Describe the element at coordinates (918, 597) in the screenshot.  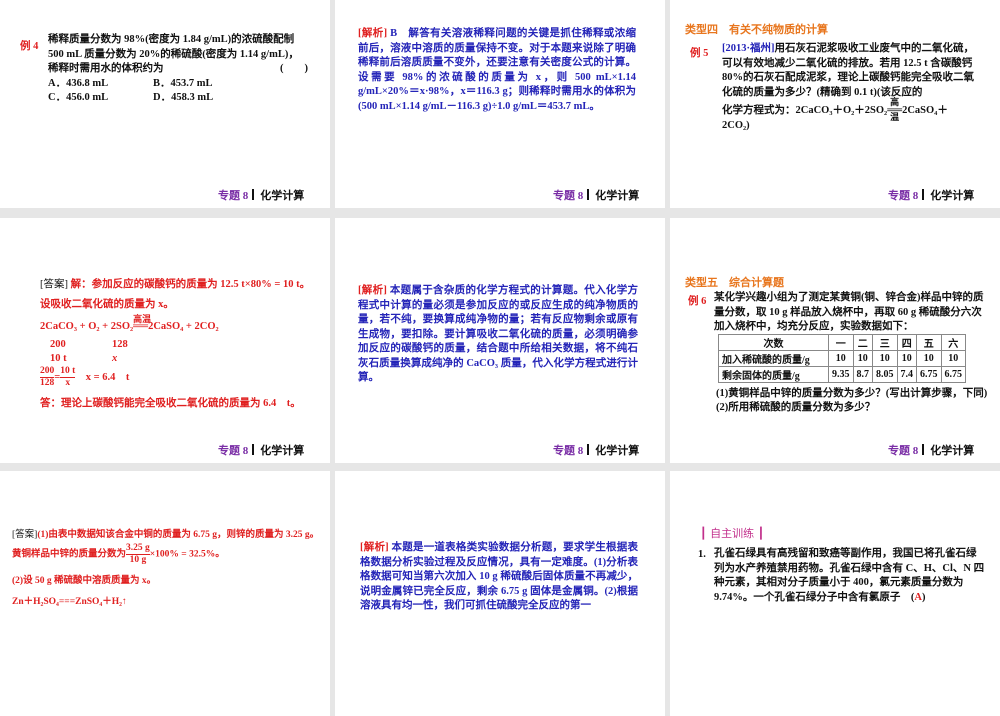
I see `answer-letter: A` at that location.